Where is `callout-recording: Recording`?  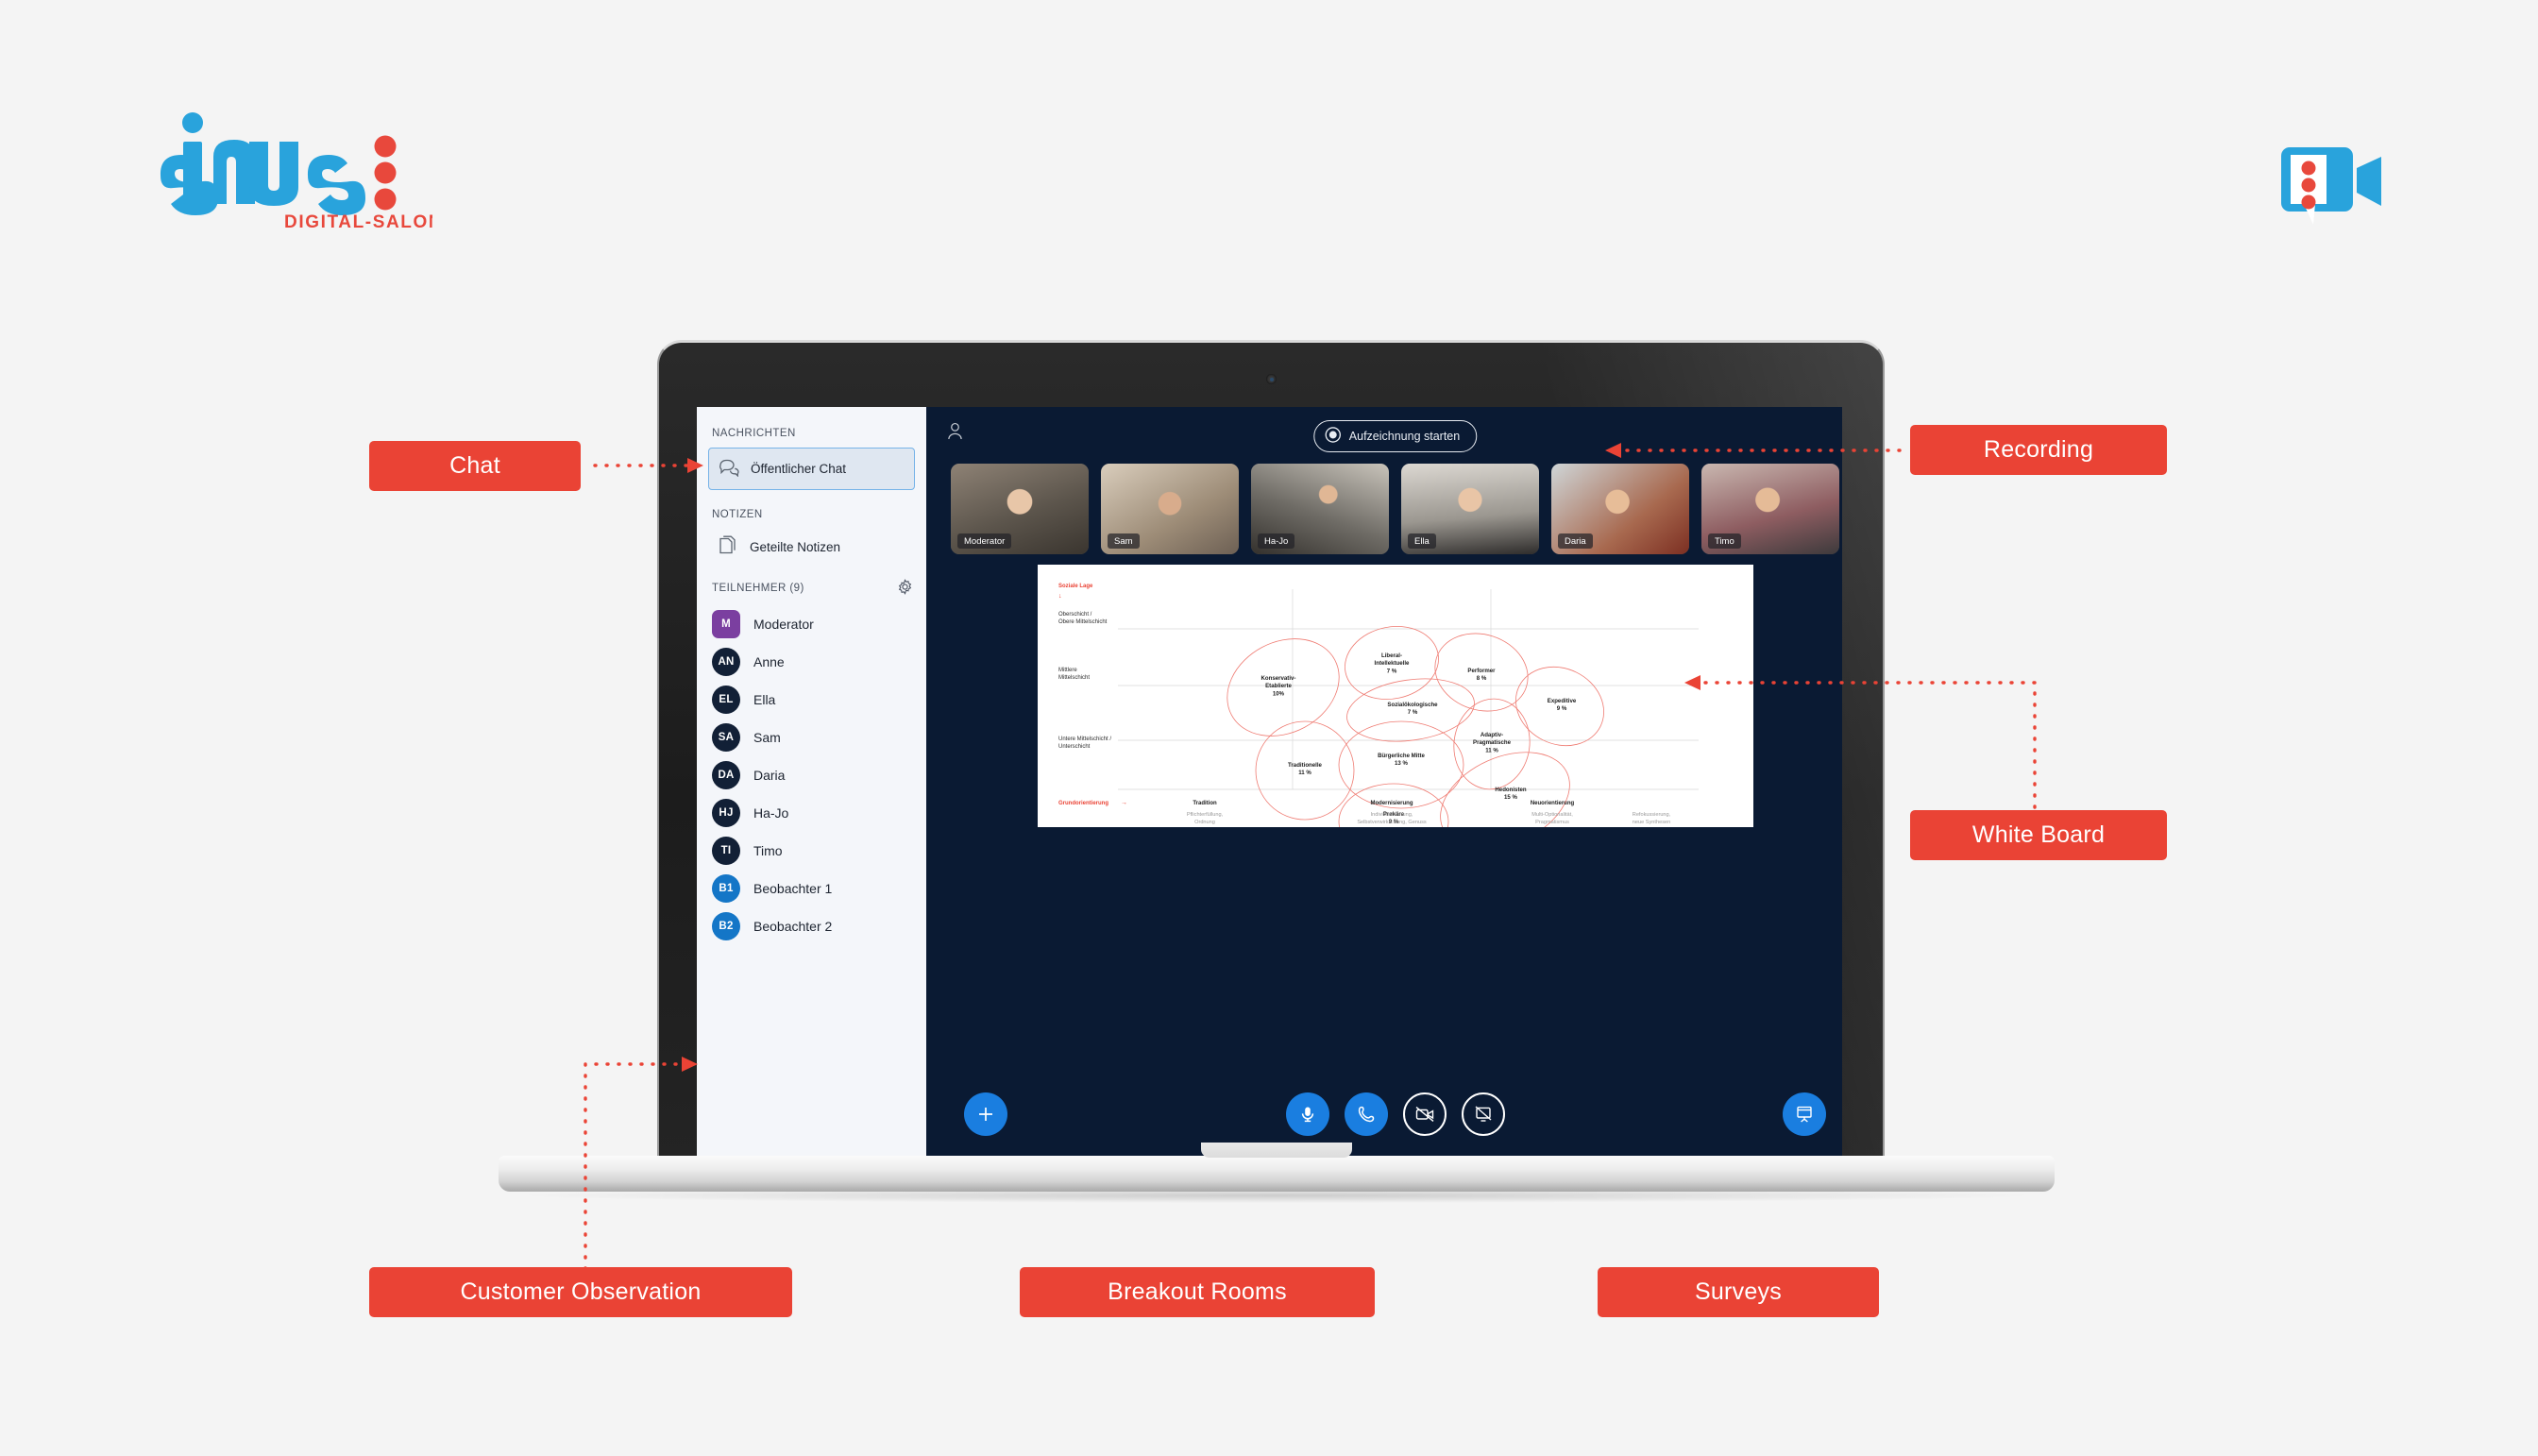 callout-recording: Recording is located at coordinates (2038, 450).